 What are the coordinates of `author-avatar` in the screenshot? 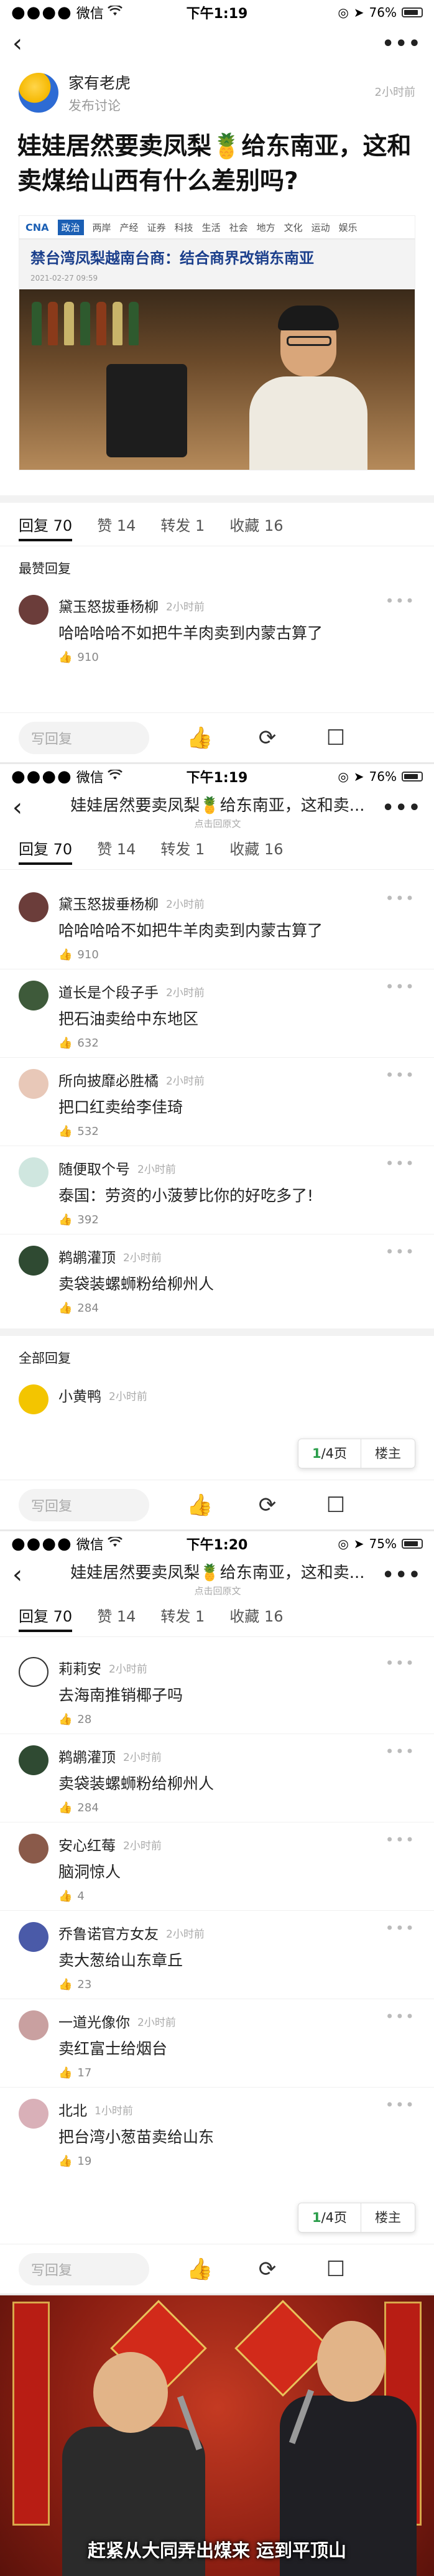 It's located at (38, 93).